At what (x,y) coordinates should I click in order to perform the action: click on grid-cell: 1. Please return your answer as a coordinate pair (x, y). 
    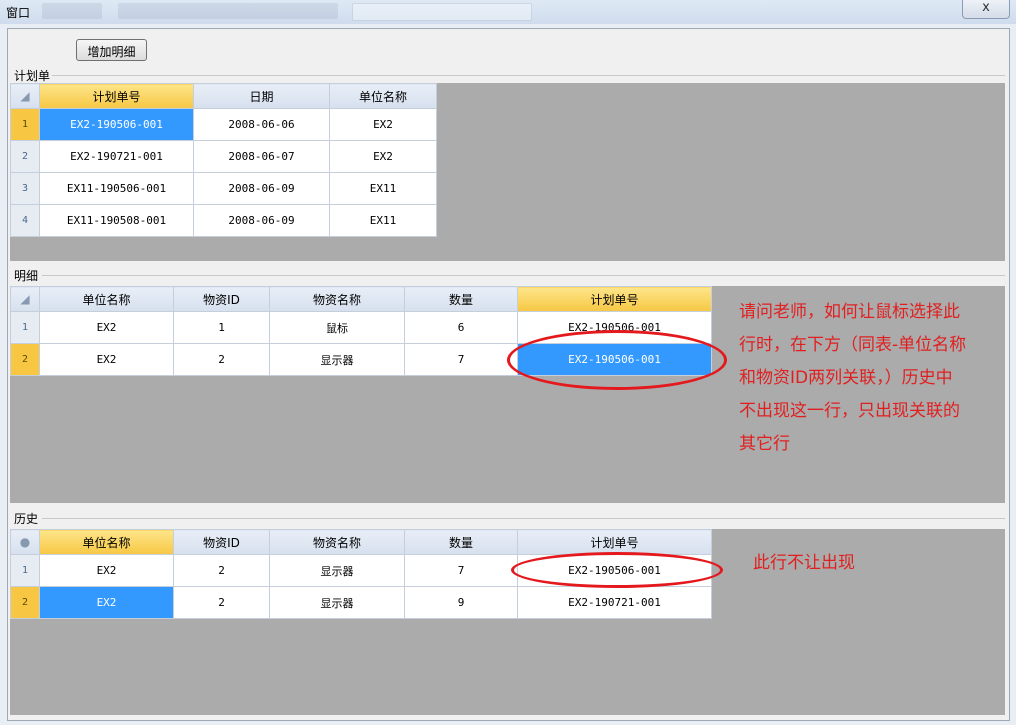
    Looking at the image, I should click on (221, 327).